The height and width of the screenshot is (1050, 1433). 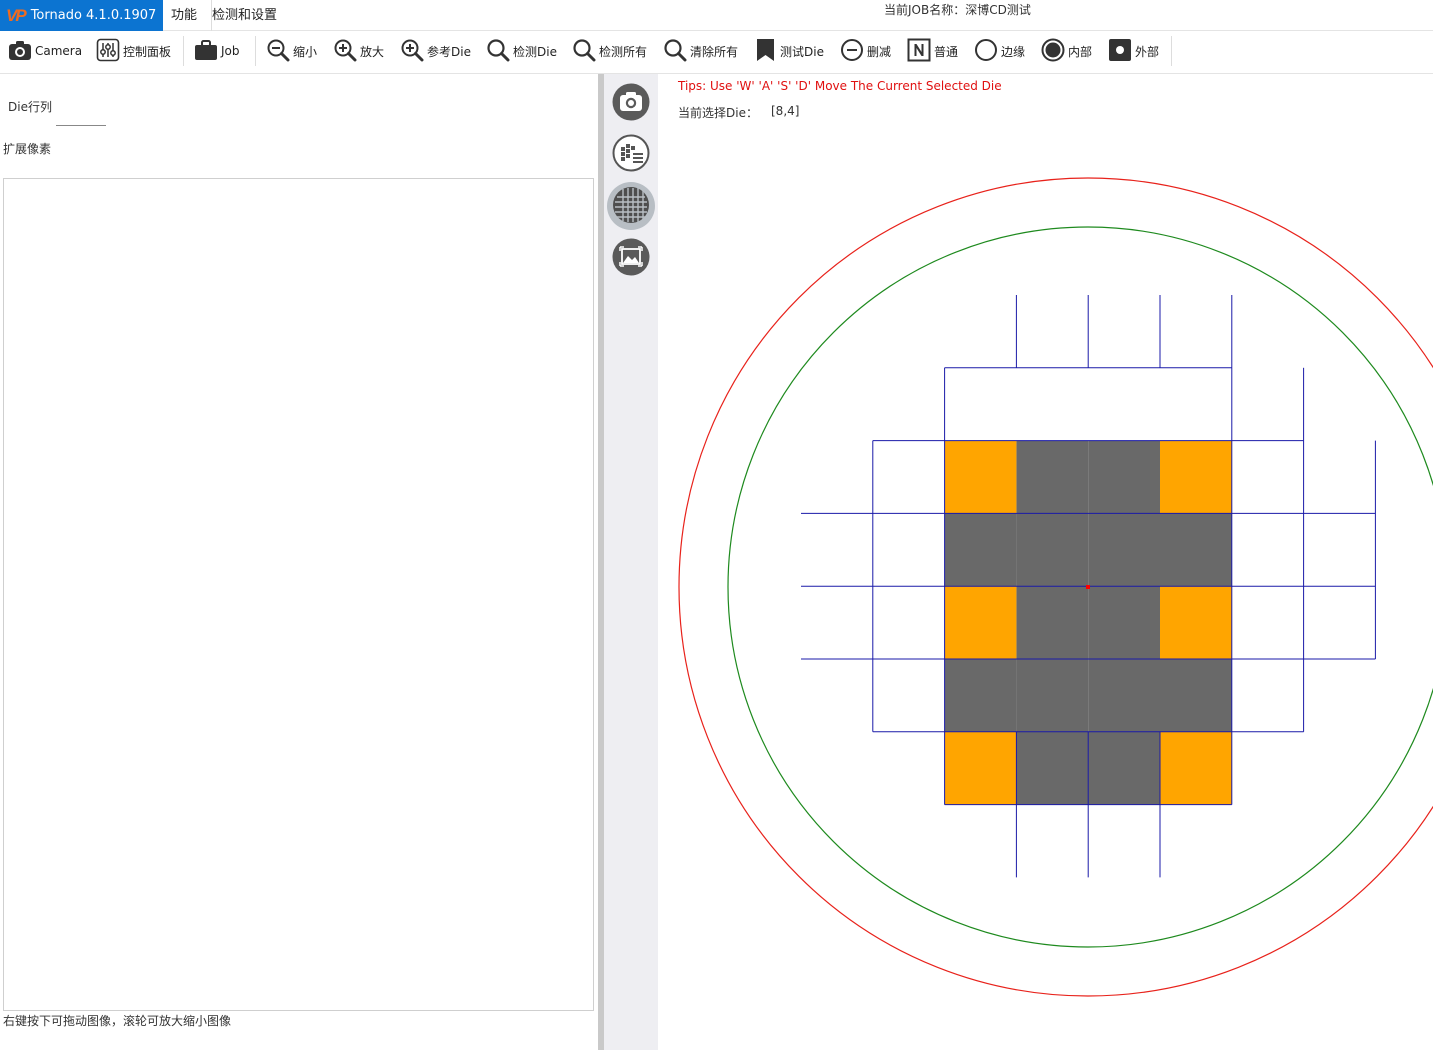 What do you see at coordinates (1133, 51) in the screenshot?
I see `outer-button: 外部` at bounding box center [1133, 51].